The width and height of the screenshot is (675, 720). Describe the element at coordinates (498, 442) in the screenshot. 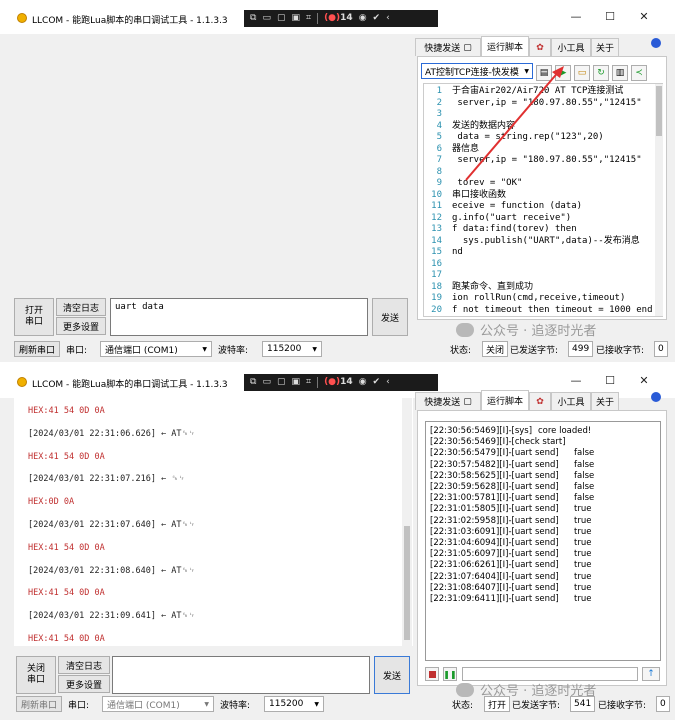

I see `console-line: [22:30:56:5469][I]-[check start]` at that location.